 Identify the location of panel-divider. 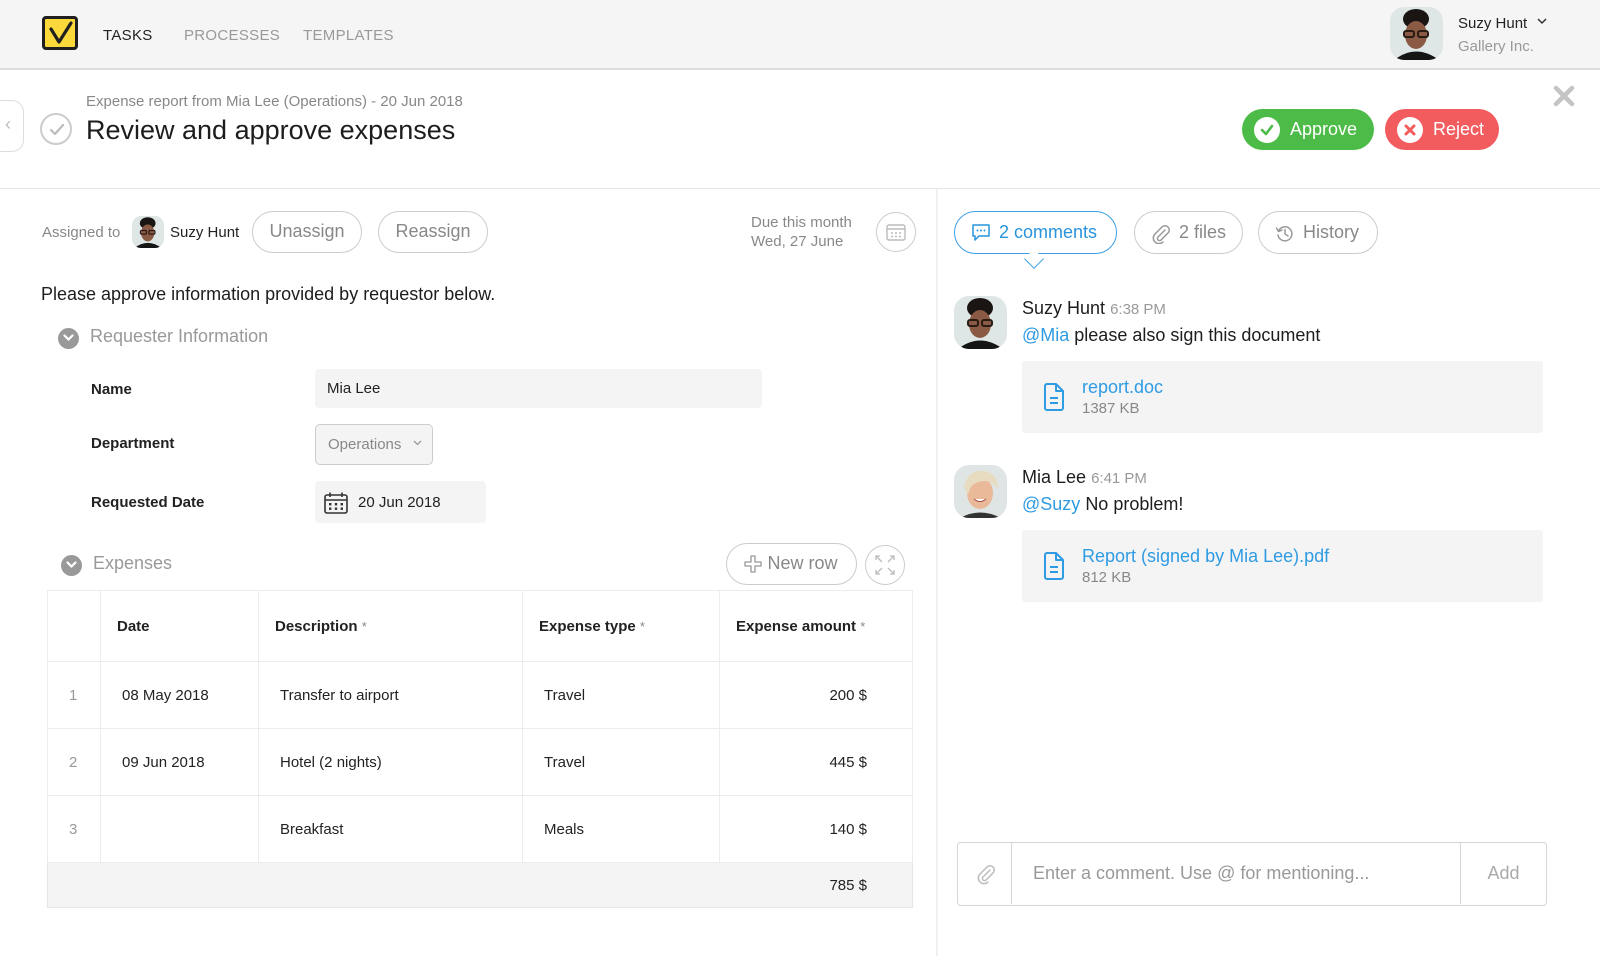
(937, 572).